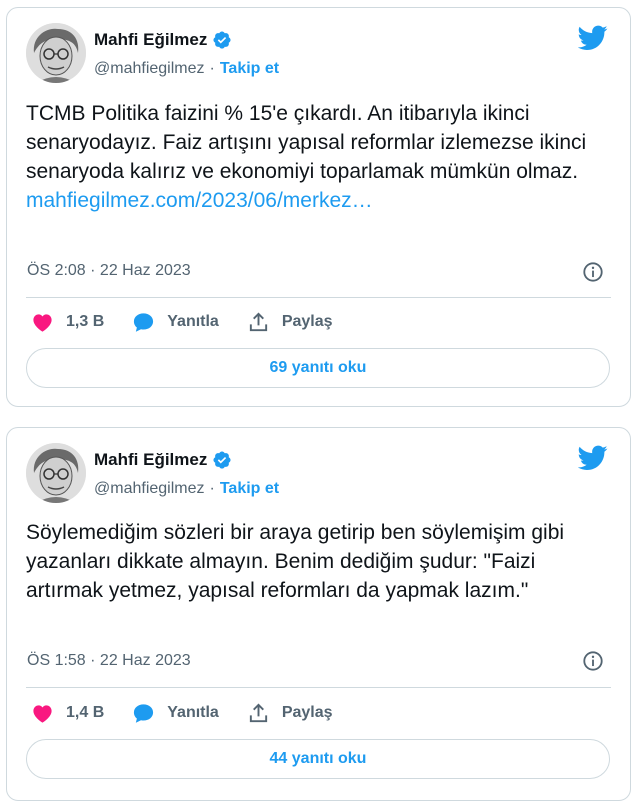  What do you see at coordinates (318, 759) in the screenshot?
I see `read-replies-button: 44 yanıtı oku` at bounding box center [318, 759].